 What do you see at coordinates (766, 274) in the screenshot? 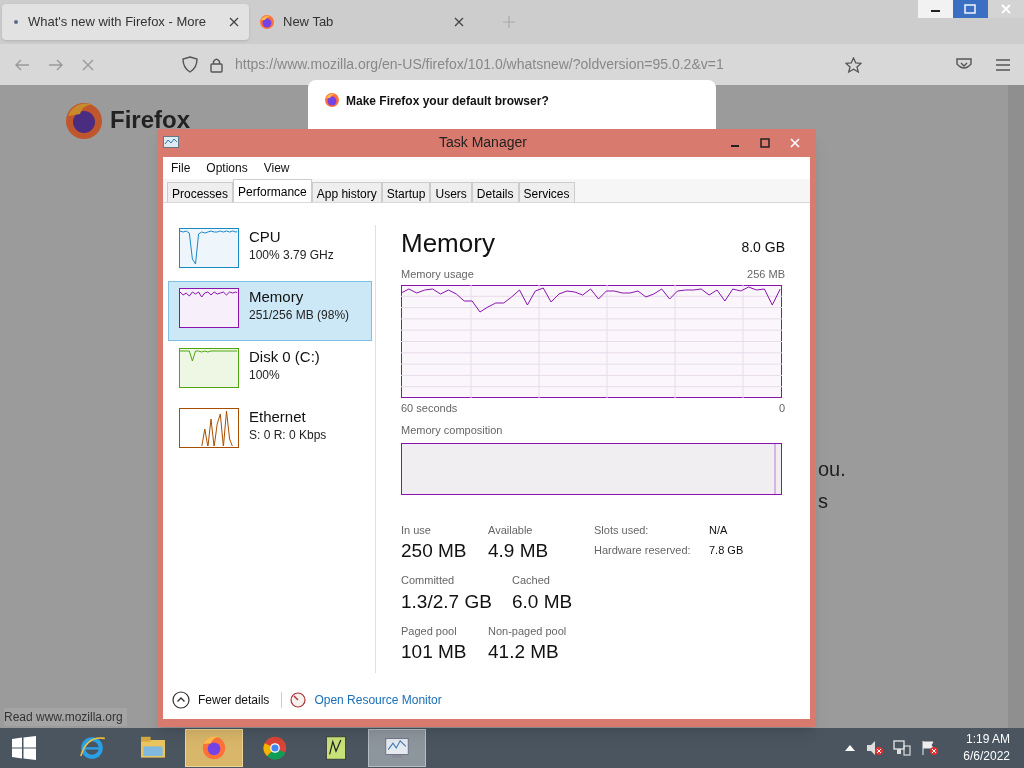
I see `chart-label: 256 MB` at bounding box center [766, 274].